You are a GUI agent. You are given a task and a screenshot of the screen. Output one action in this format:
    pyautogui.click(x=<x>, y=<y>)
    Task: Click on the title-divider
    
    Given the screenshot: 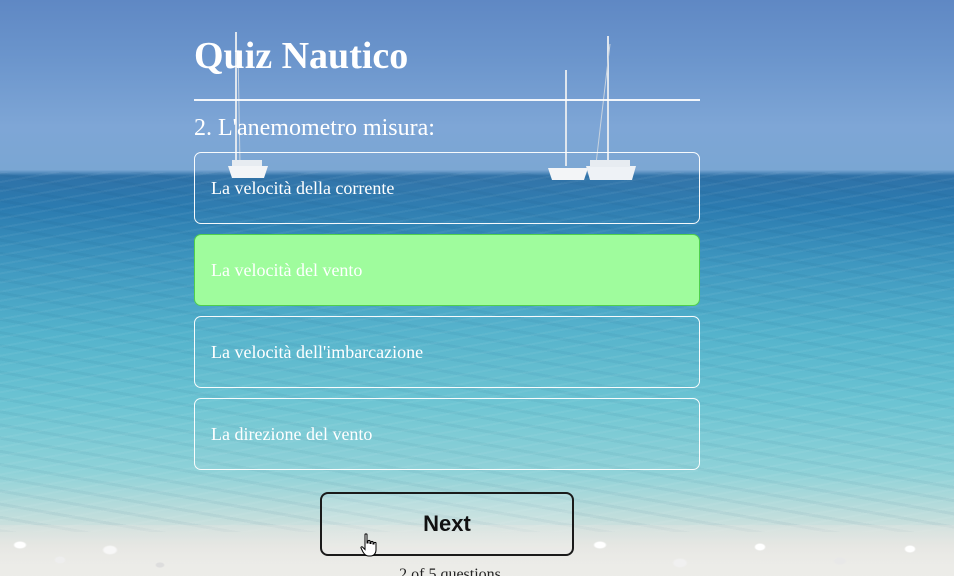 What is the action you would take?
    pyautogui.click(x=447, y=100)
    